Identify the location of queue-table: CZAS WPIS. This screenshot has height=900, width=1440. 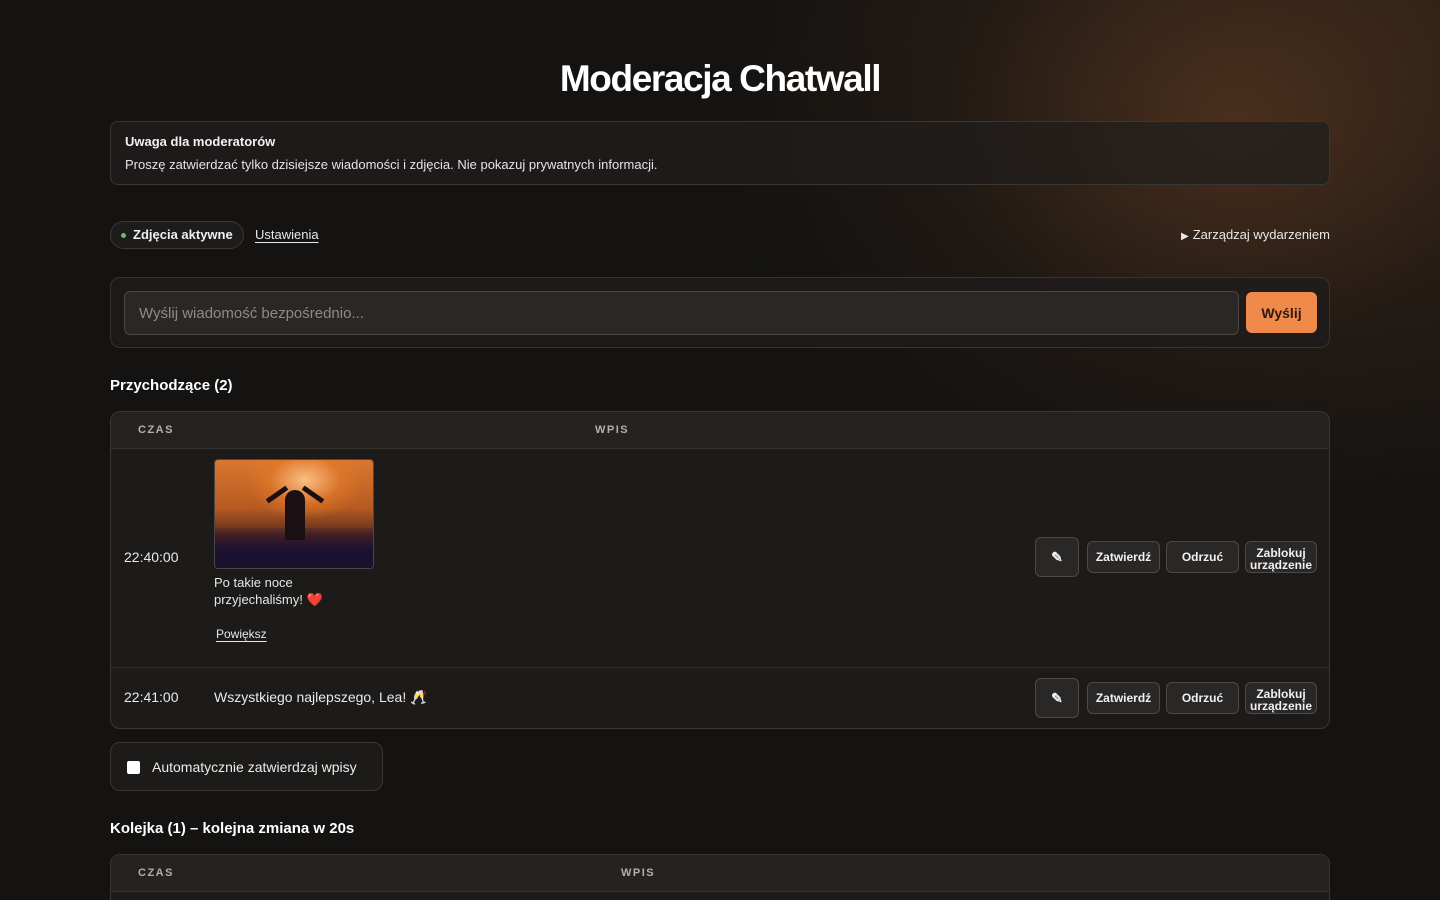
(720, 877).